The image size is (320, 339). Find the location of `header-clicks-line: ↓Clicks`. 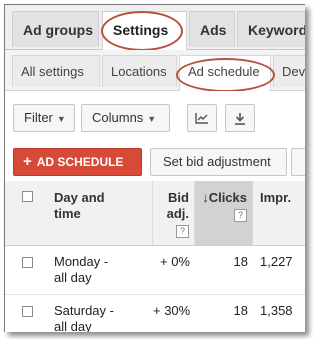

header-clicks-line: ↓Clicks is located at coordinates (221, 198).